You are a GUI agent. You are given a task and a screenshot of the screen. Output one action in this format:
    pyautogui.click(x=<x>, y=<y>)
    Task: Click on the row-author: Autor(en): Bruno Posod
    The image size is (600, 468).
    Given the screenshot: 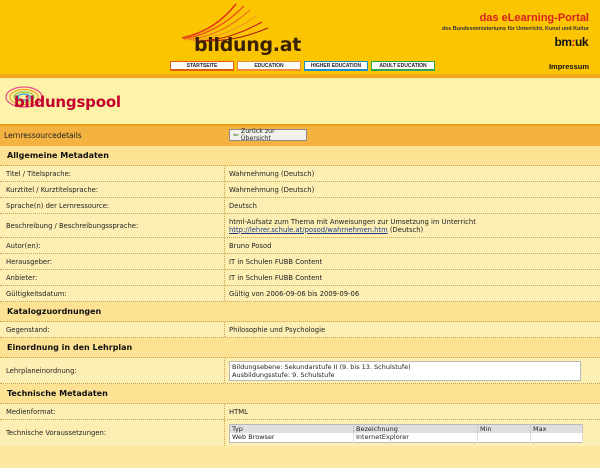 What is the action you would take?
    pyautogui.click(x=300, y=246)
    